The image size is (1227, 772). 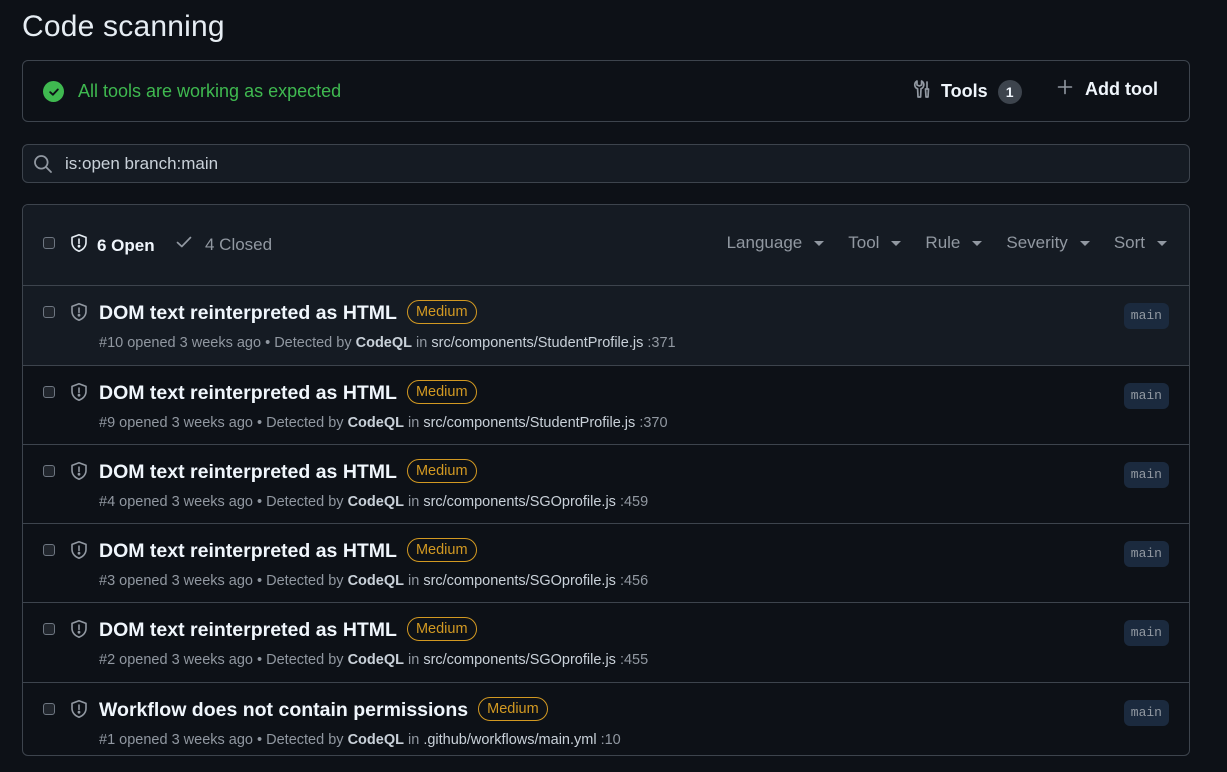 I want to click on alert-opened: #10 opened 3 weeks ago, so click(x=180, y=343).